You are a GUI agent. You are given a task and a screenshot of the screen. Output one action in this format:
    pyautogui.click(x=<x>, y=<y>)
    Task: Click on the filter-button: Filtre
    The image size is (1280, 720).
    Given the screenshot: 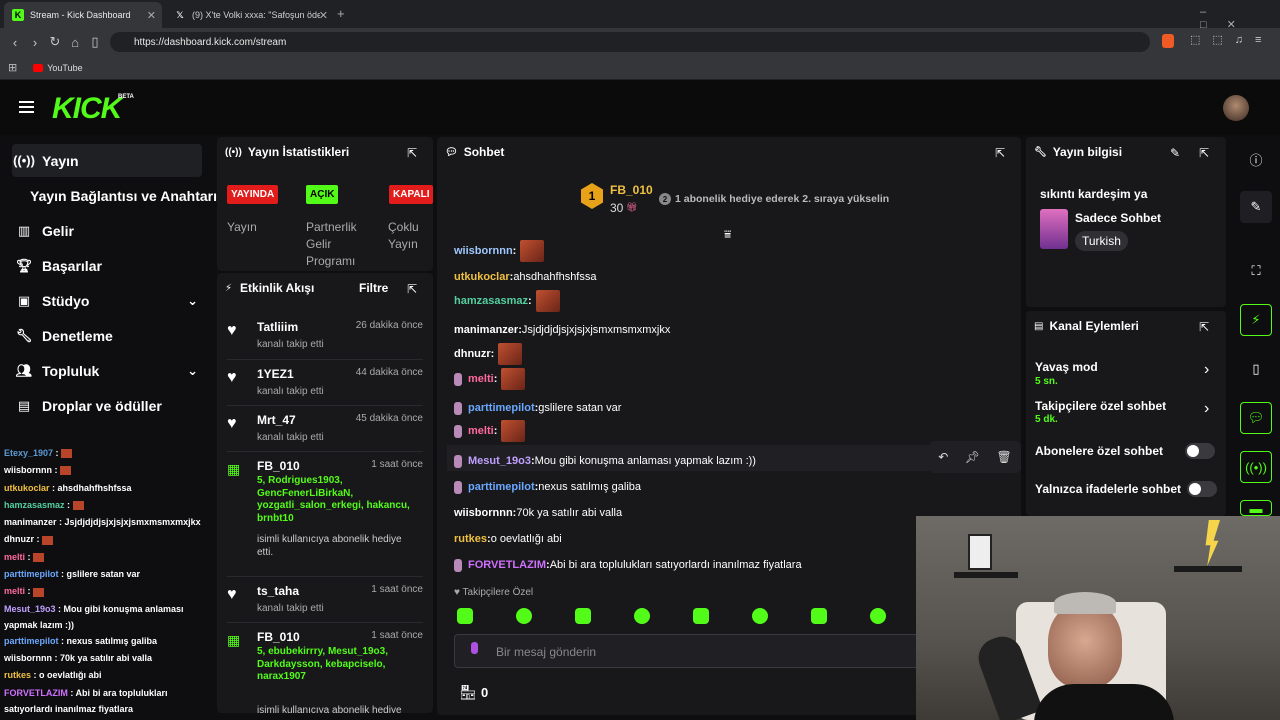 What is the action you would take?
    pyautogui.click(x=373, y=288)
    